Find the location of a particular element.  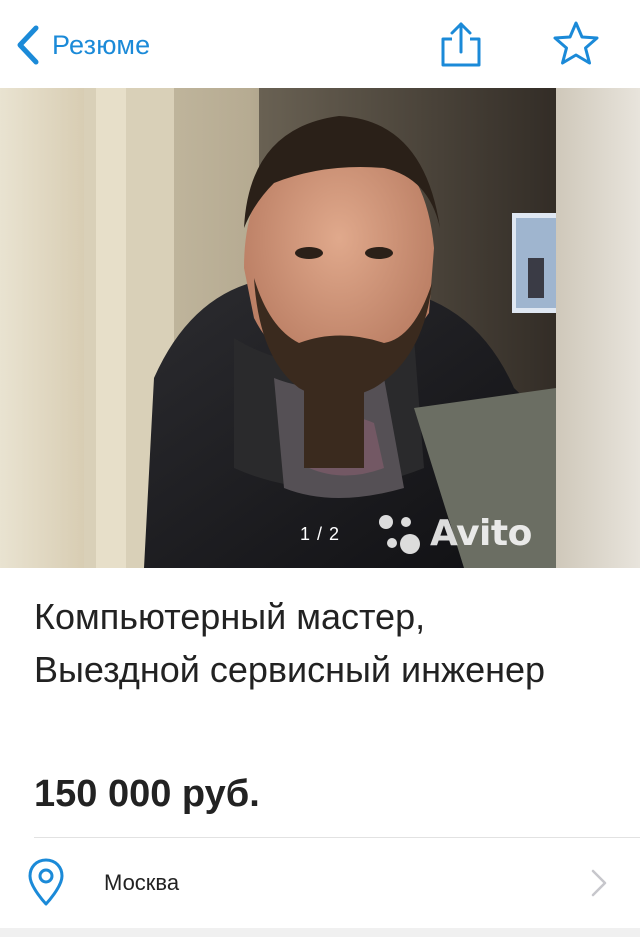

photo-counter: 1 / 2 is located at coordinates (320, 534).